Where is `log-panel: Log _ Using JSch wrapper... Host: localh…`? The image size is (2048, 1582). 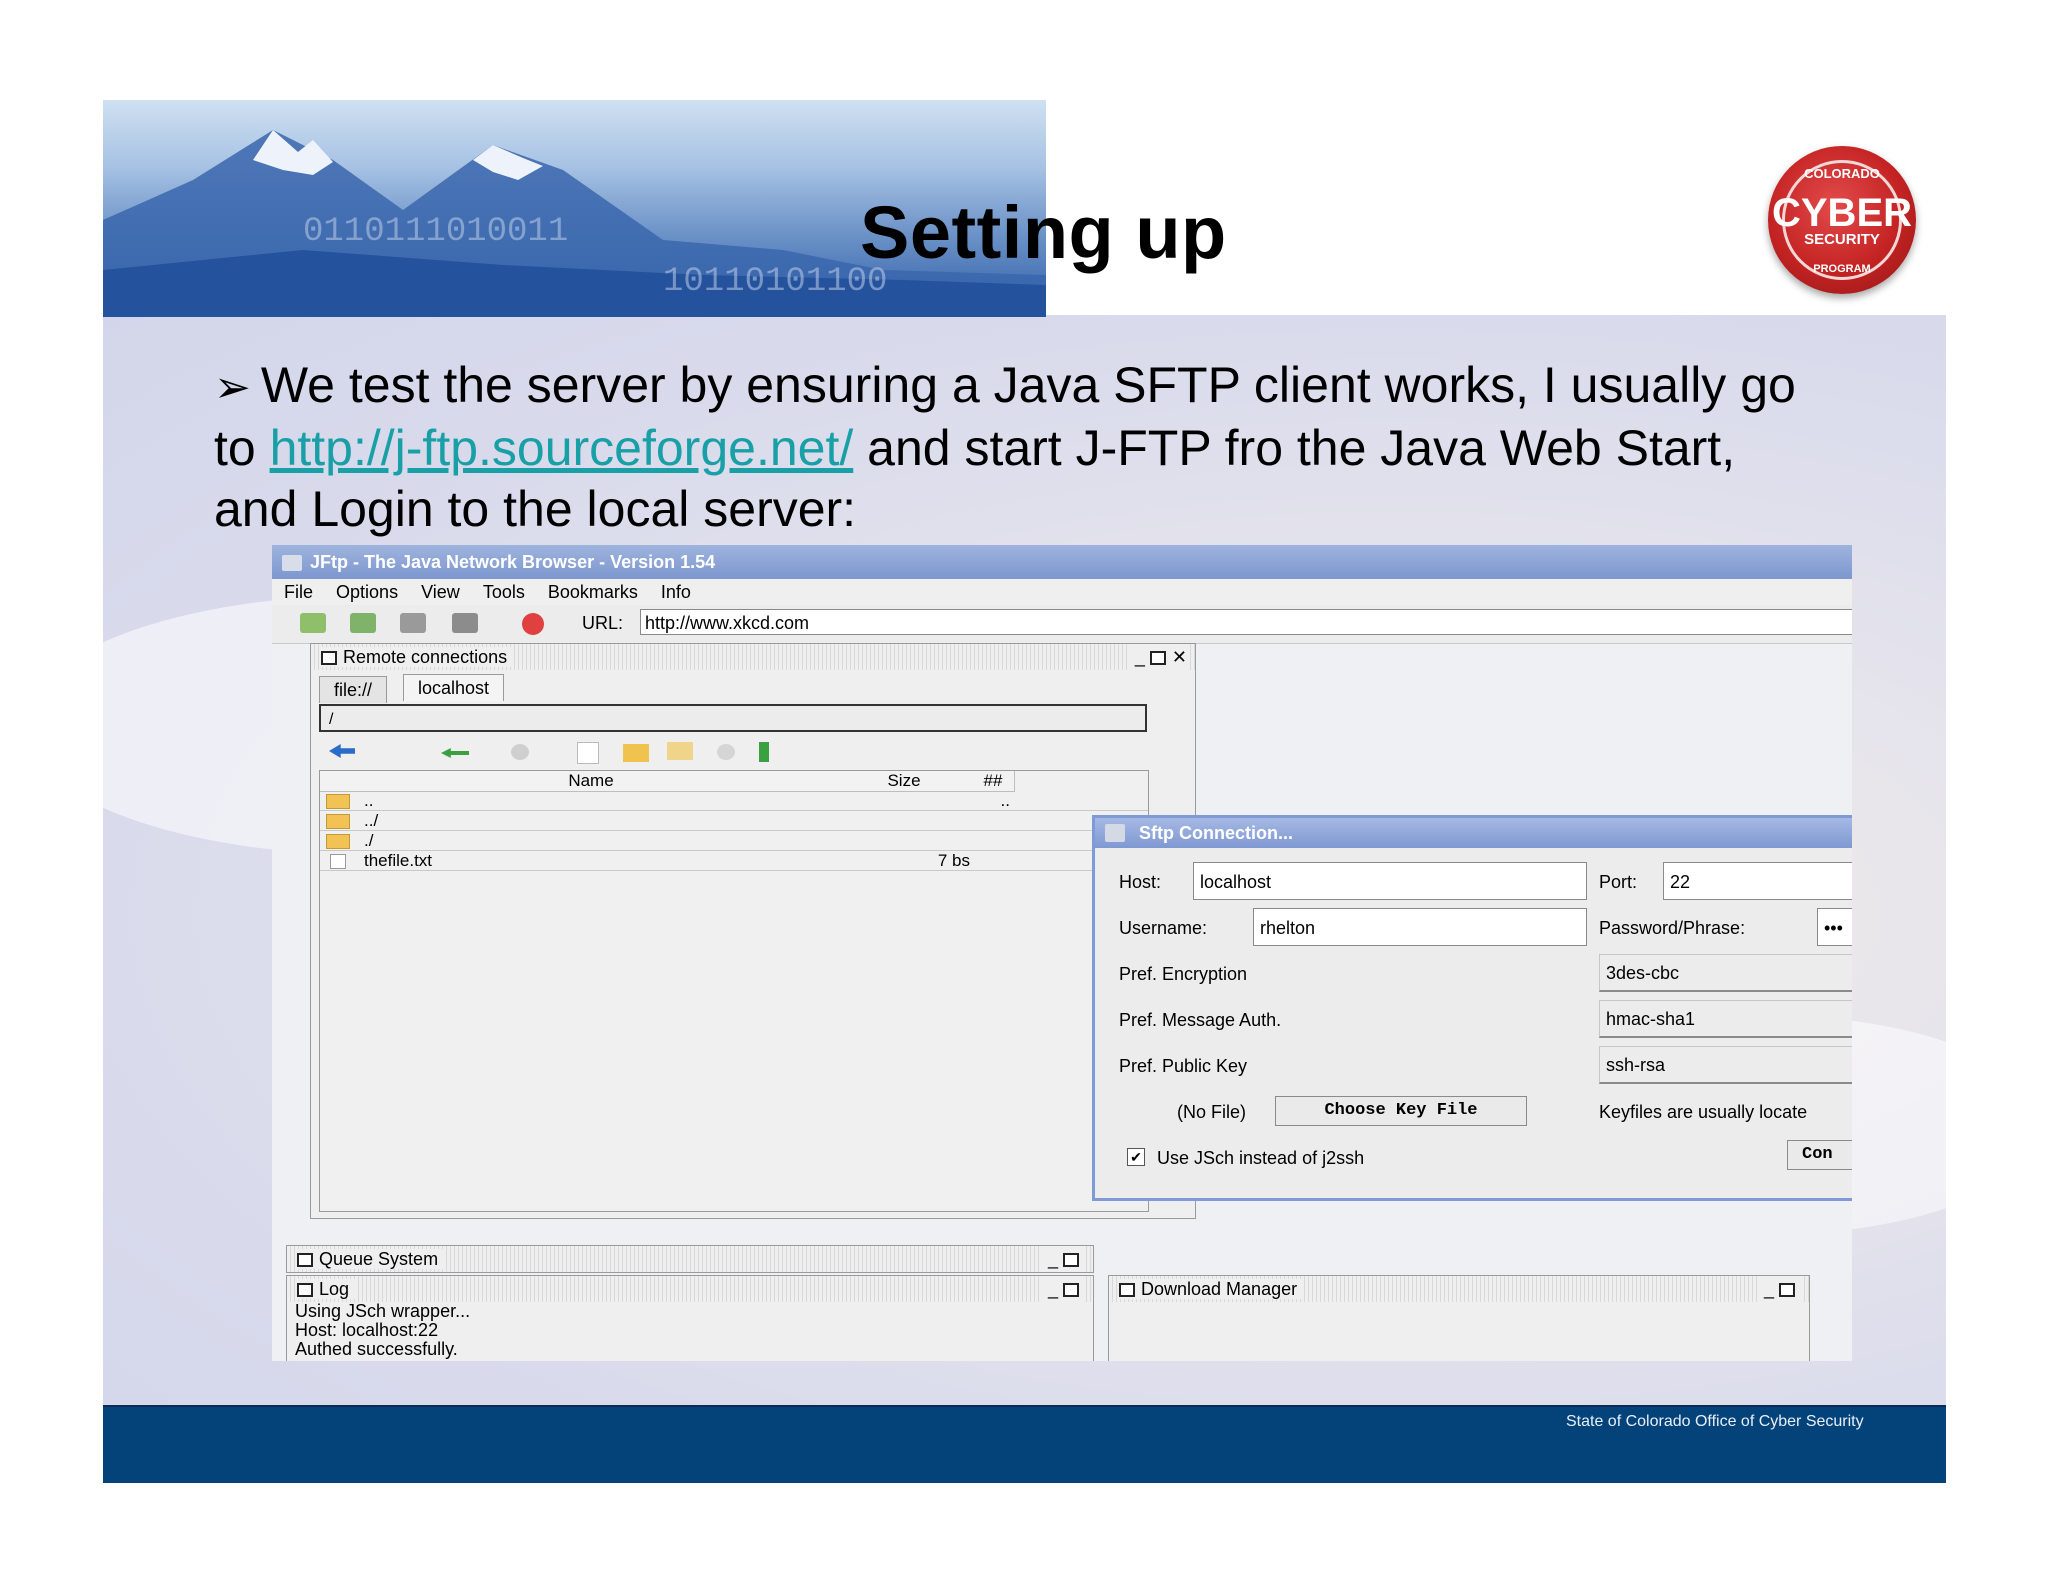
log-panel: Log _ Using JSch wrapper... Host: localh… is located at coordinates (690, 1318).